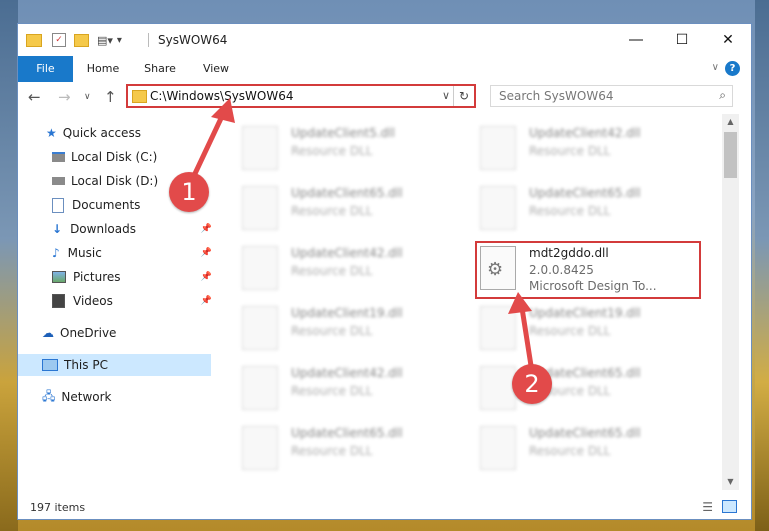 This screenshot has height=531, width=769. I want to click on step-badge-1: 1, so click(189, 192).